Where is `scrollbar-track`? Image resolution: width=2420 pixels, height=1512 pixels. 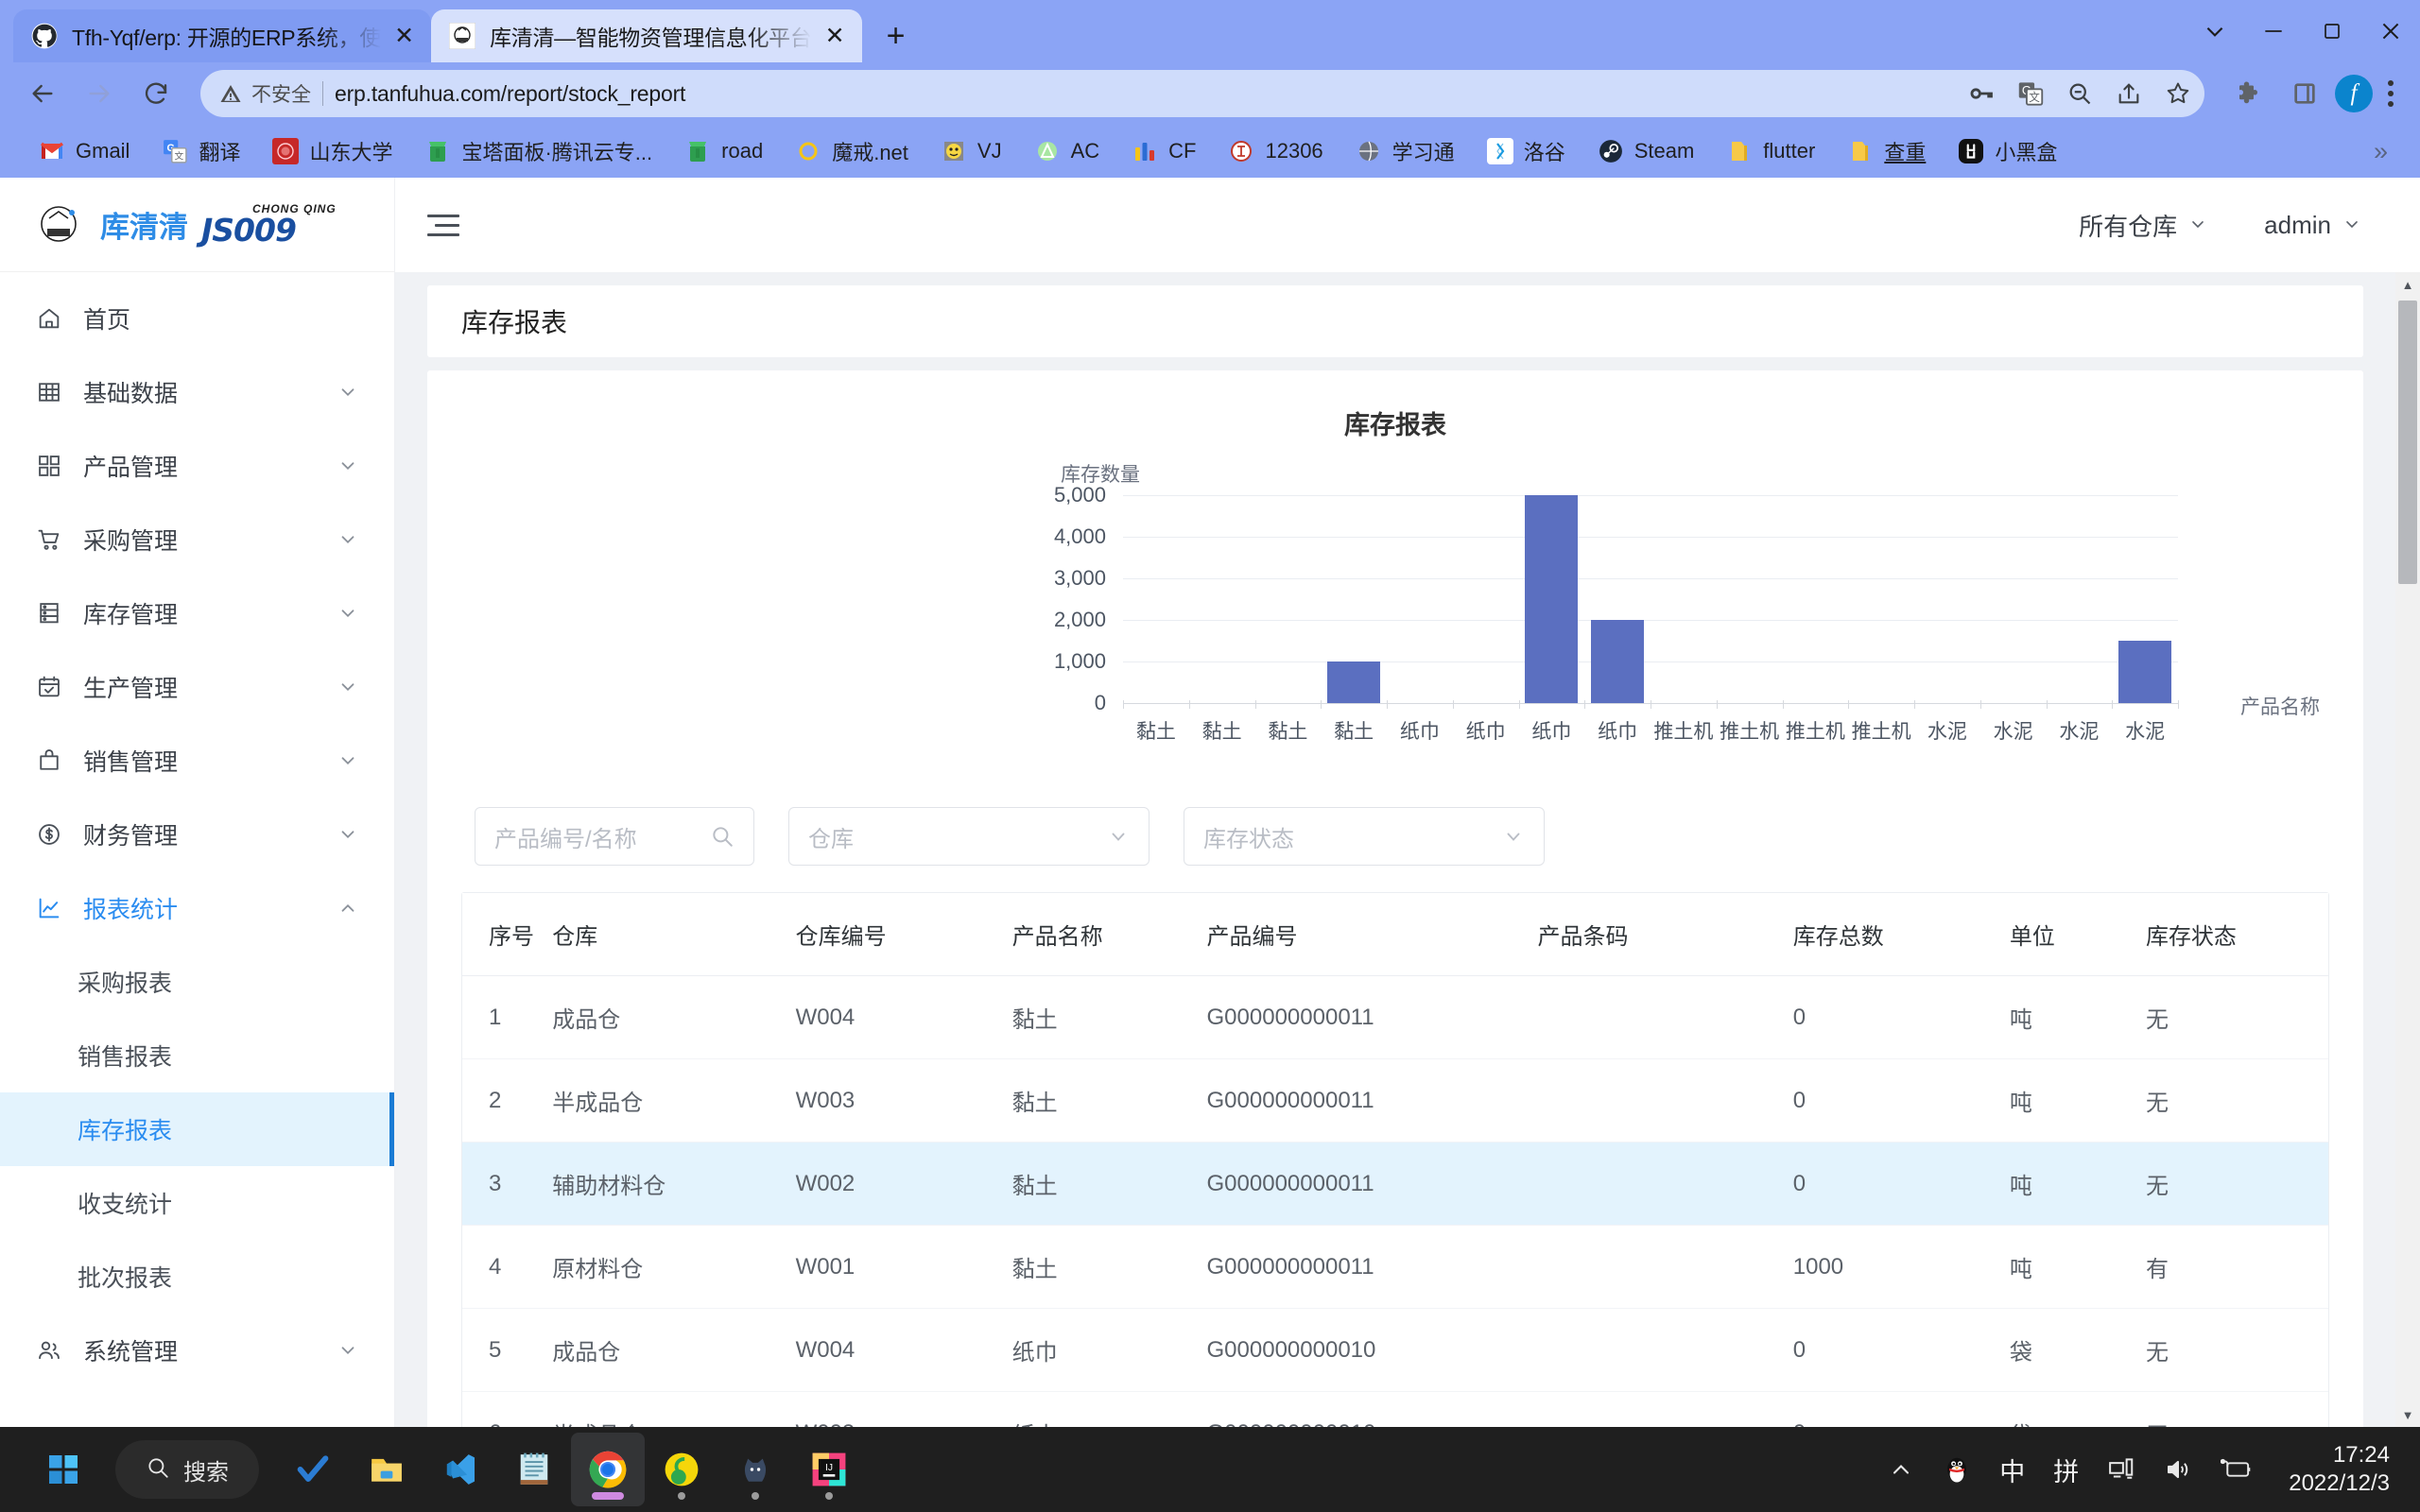
scrollbar-track is located at coordinates (2408, 849).